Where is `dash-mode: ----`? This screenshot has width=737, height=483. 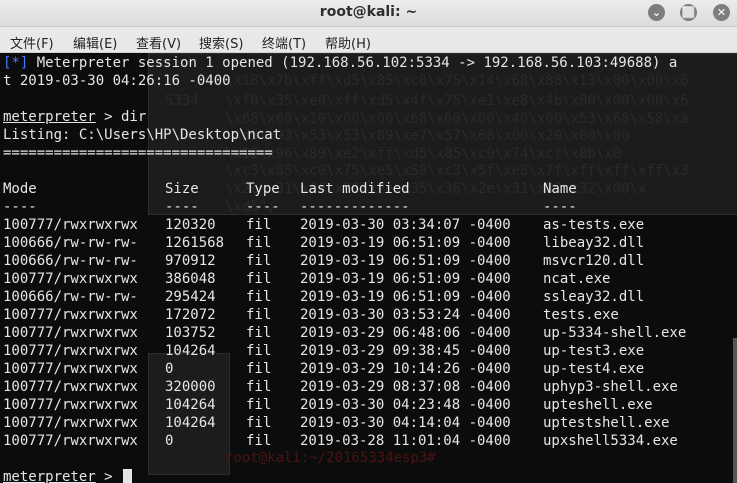 dash-mode: ---- is located at coordinates (20, 207).